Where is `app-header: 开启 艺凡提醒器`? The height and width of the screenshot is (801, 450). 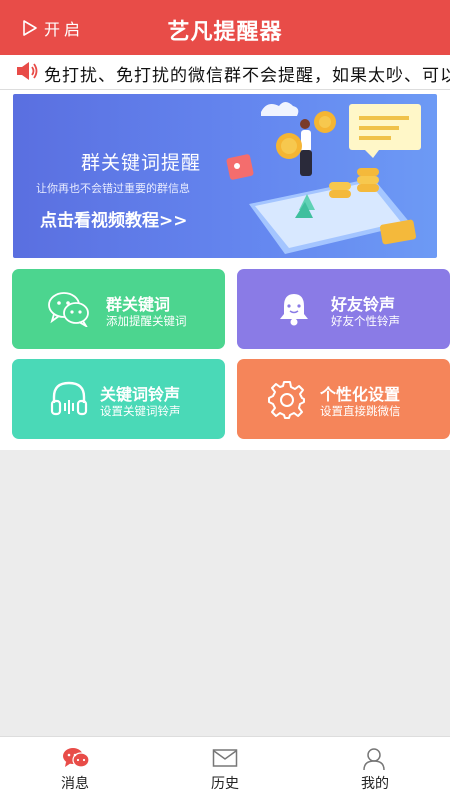 app-header: 开启 艺凡提醒器 is located at coordinates (225, 27).